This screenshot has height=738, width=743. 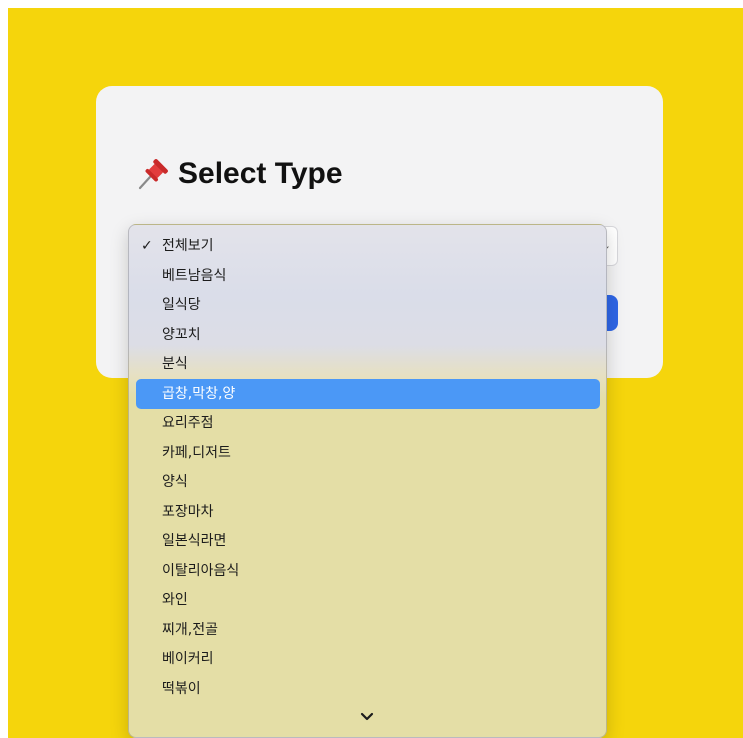 I want to click on dropdown-option: 요리주점, so click(x=368, y=423).